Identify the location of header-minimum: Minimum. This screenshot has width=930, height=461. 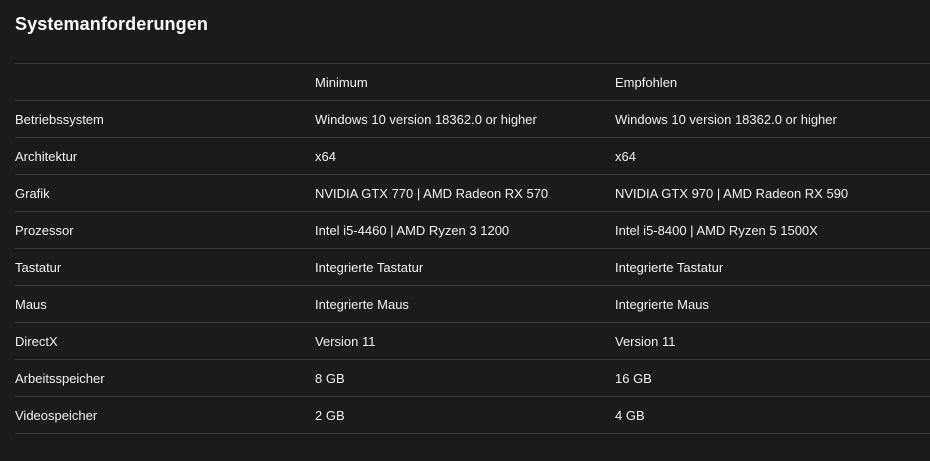
(341, 82).